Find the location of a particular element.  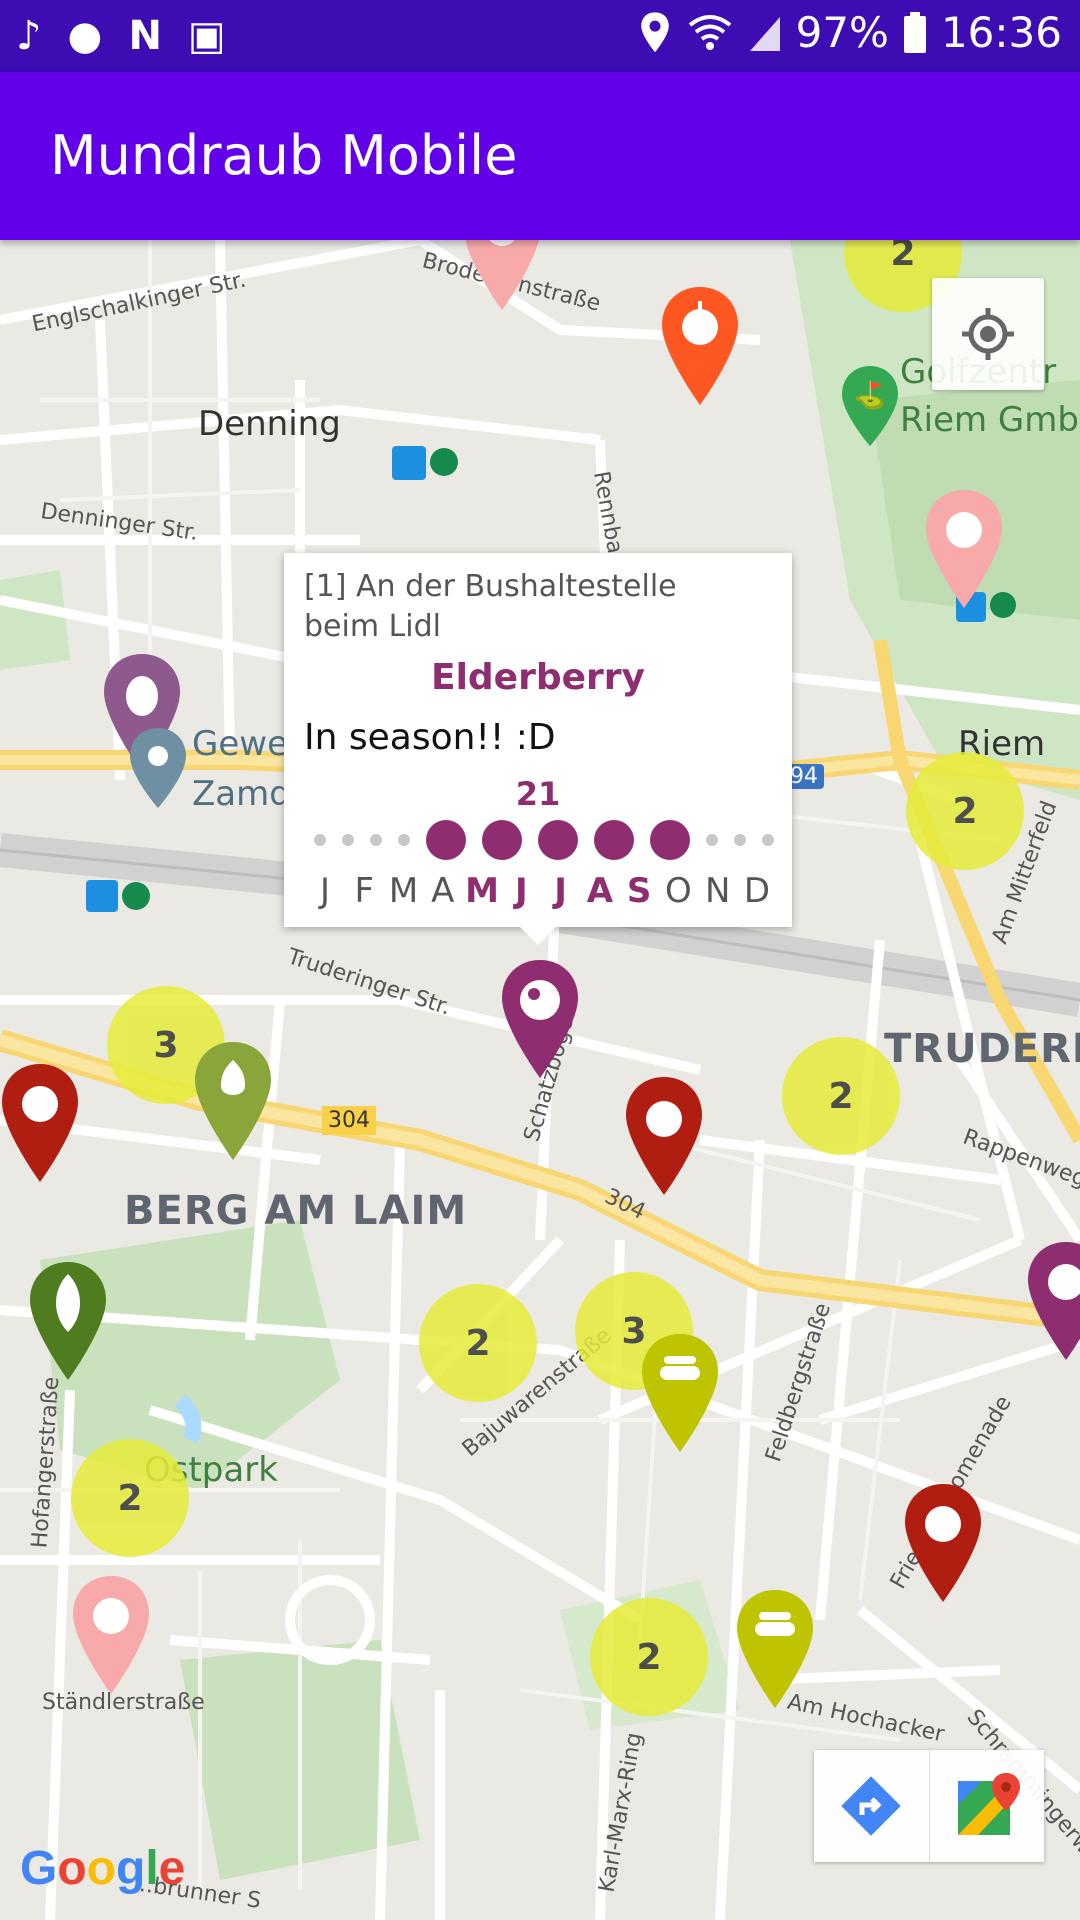

fruit-pin-plum is located at coordinates (1053, 1301).